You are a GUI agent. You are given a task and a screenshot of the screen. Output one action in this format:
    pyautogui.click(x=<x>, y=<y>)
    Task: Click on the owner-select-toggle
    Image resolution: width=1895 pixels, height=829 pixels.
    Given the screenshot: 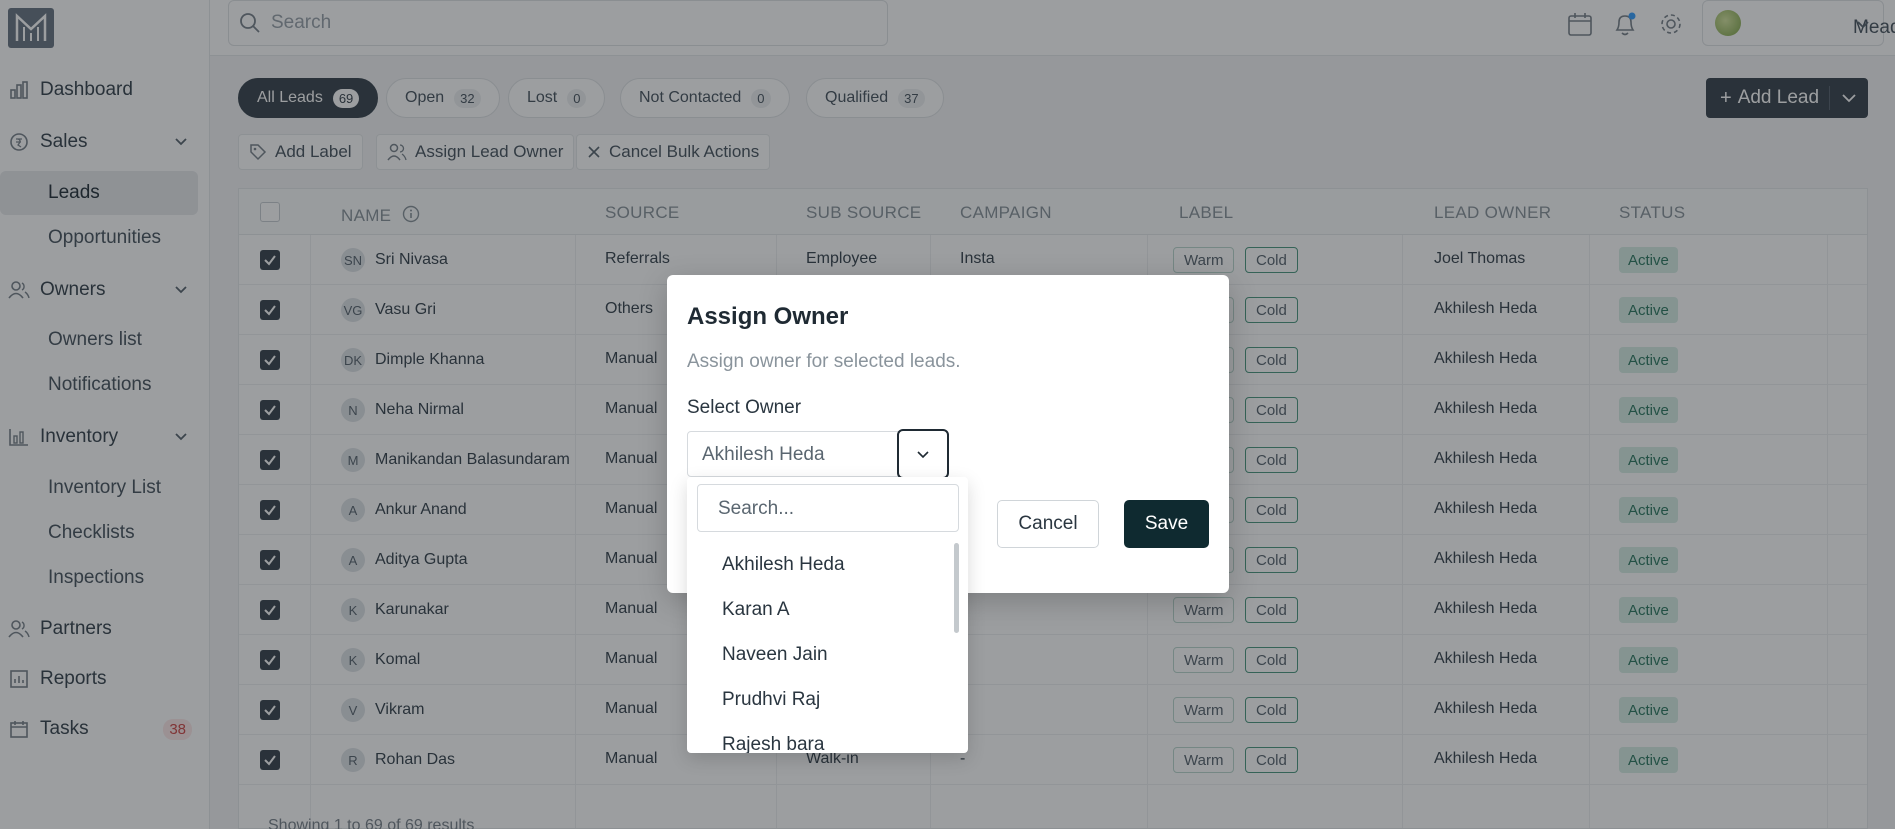 What is the action you would take?
    pyautogui.click(x=923, y=454)
    